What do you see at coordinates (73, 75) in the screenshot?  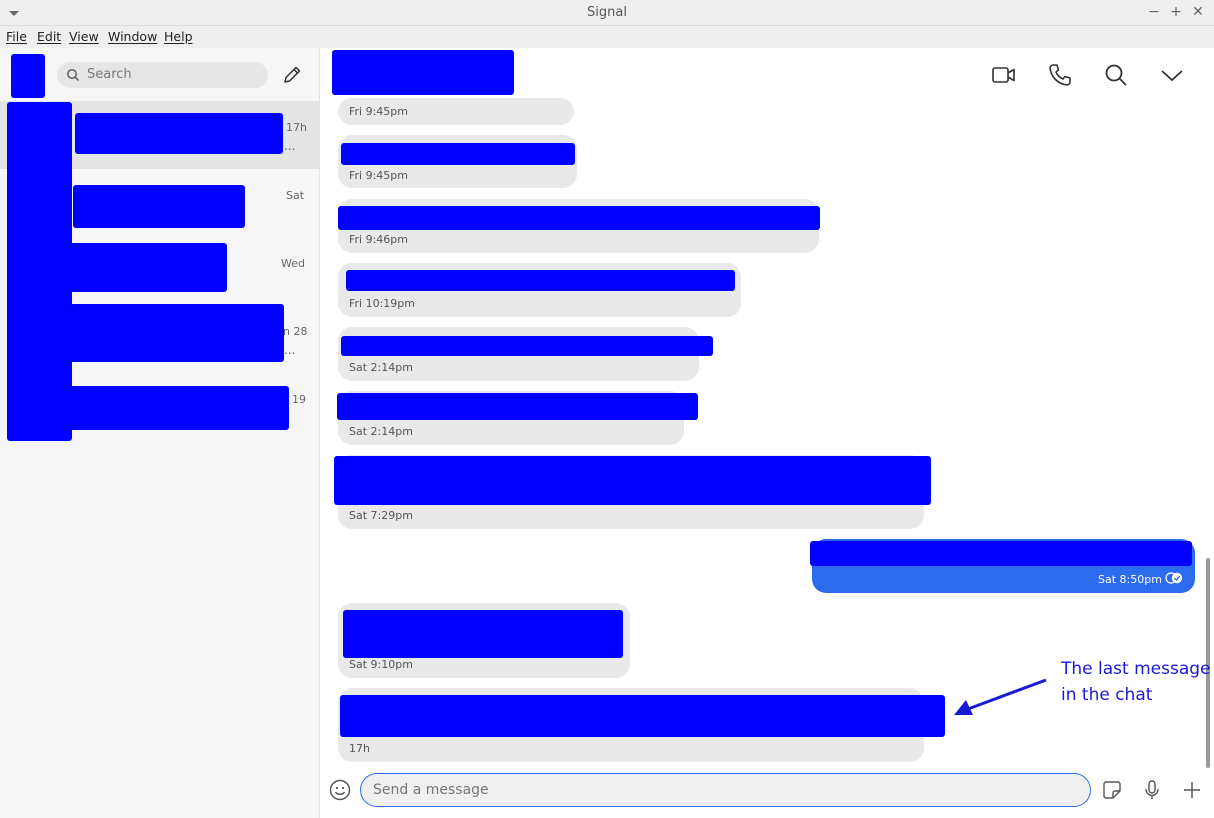 I see `search-icon` at bounding box center [73, 75].